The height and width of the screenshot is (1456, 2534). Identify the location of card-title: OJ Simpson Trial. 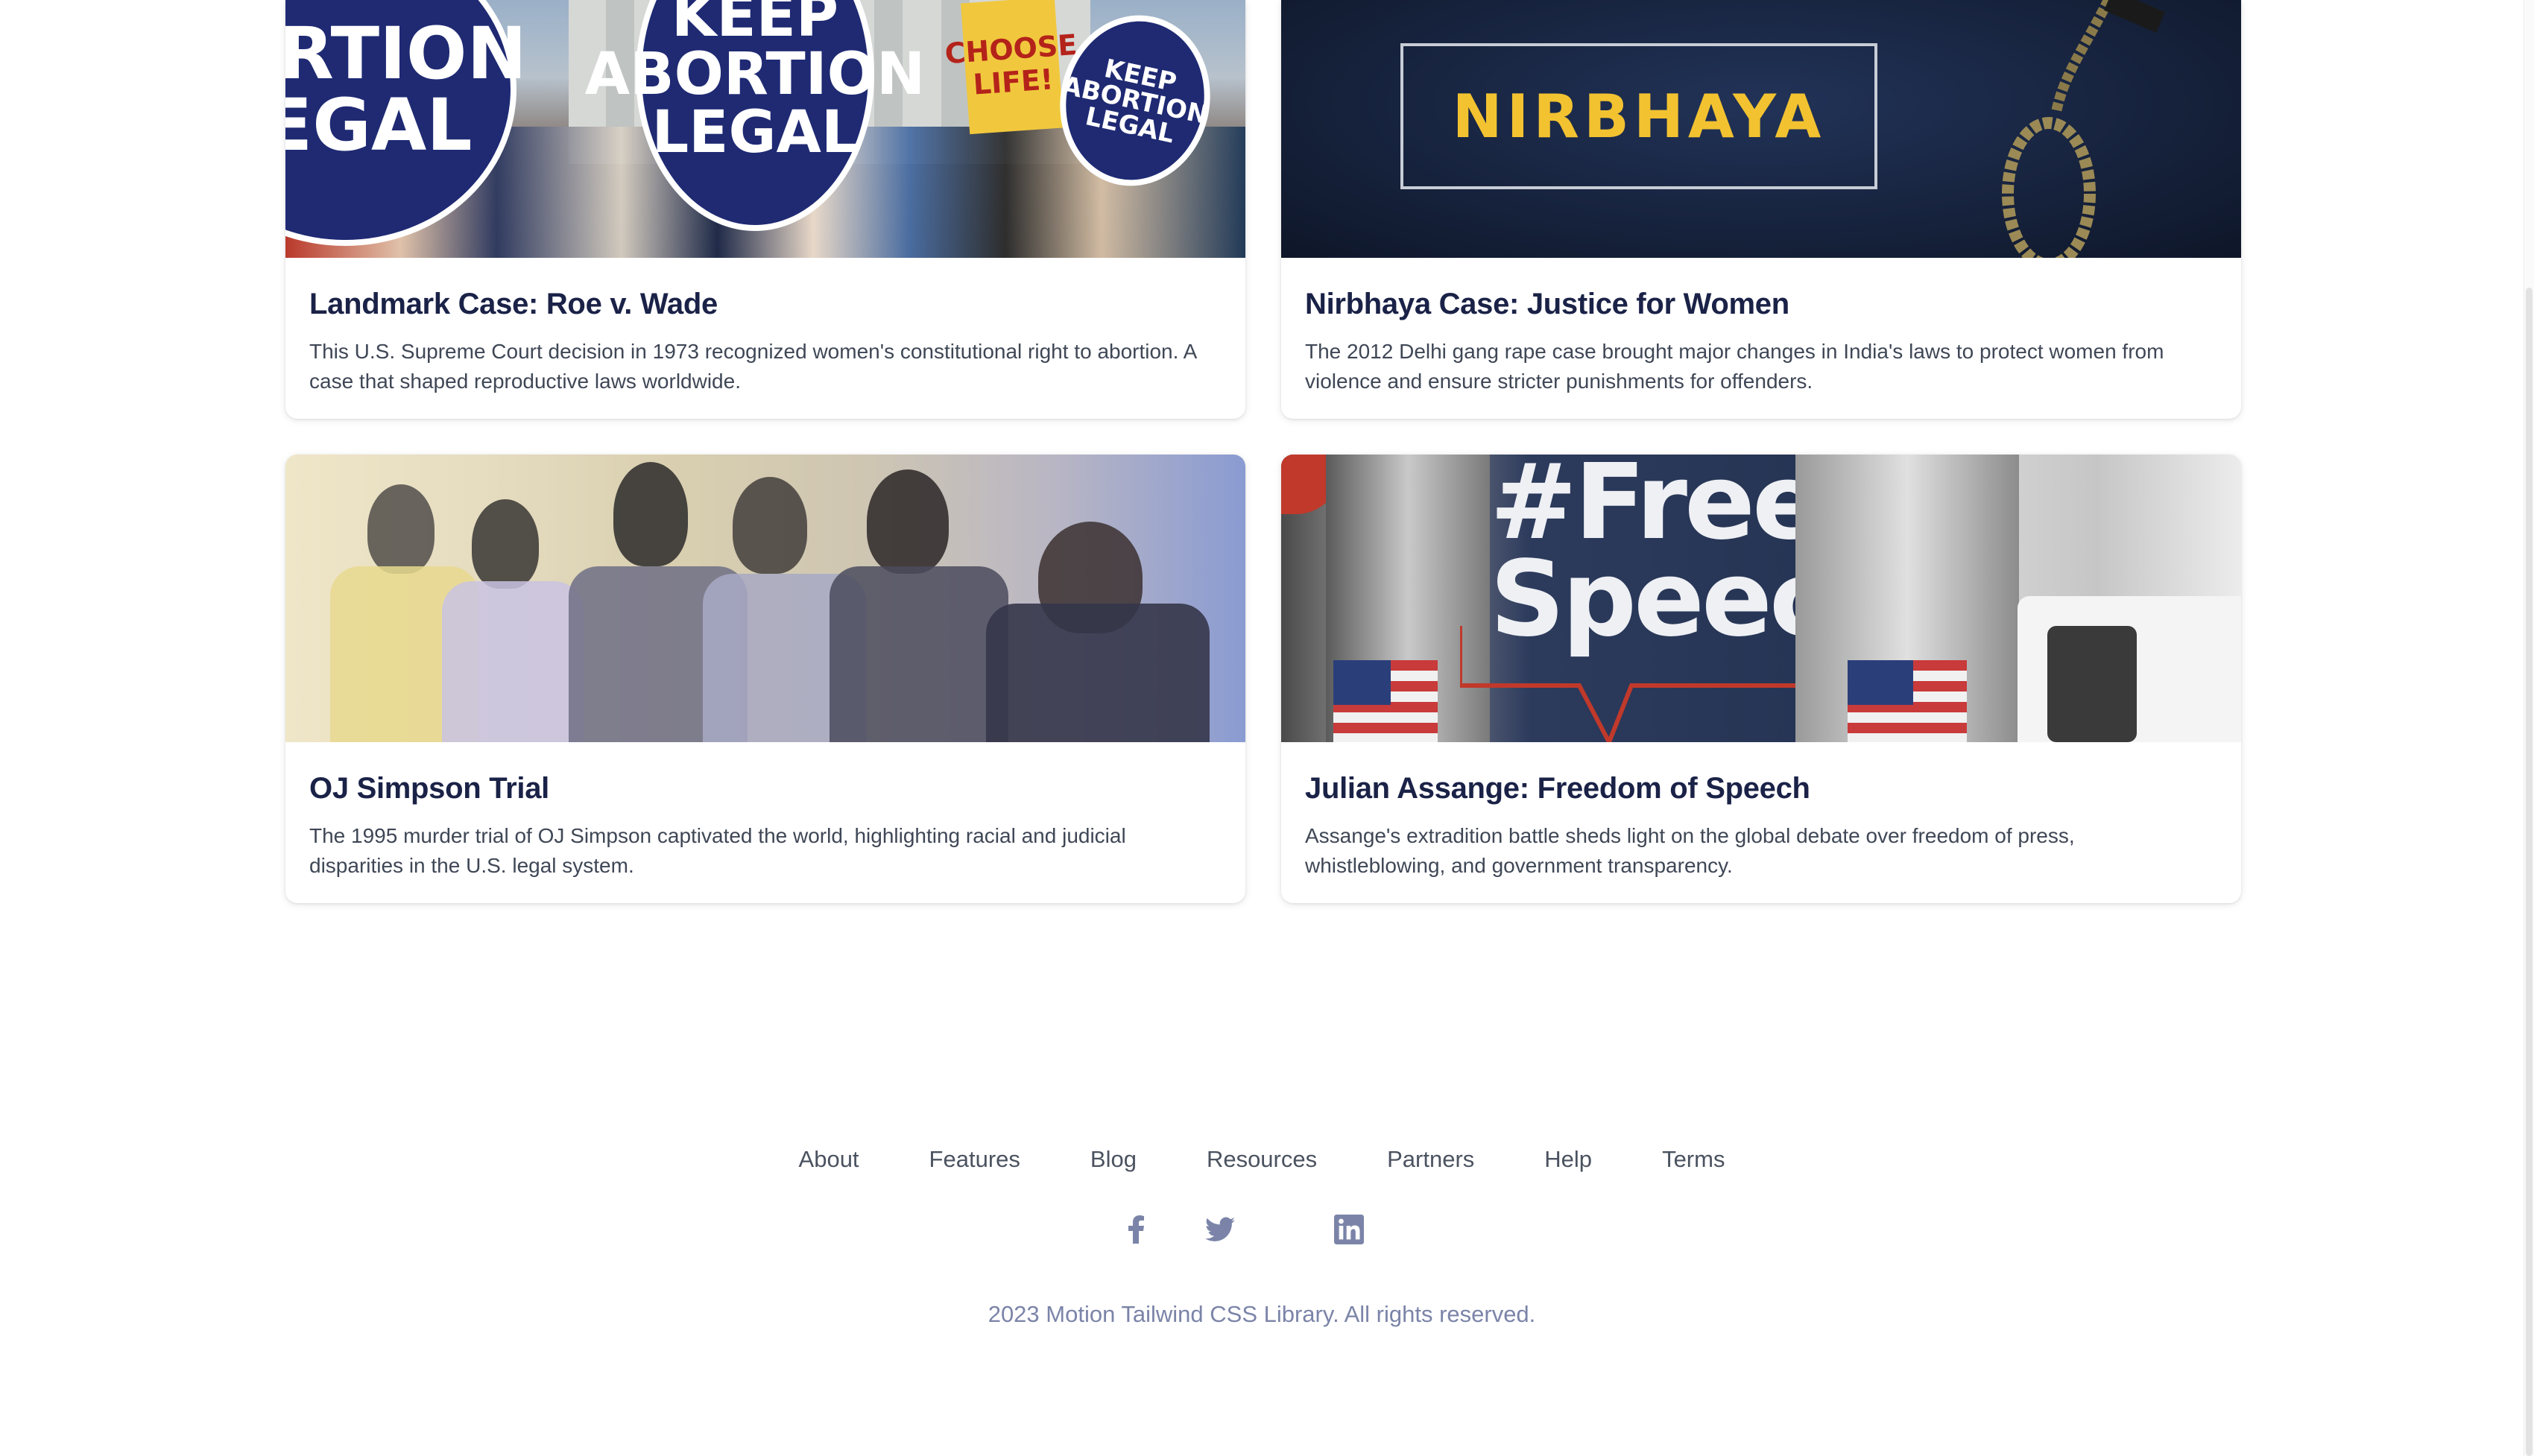
(765, 788).